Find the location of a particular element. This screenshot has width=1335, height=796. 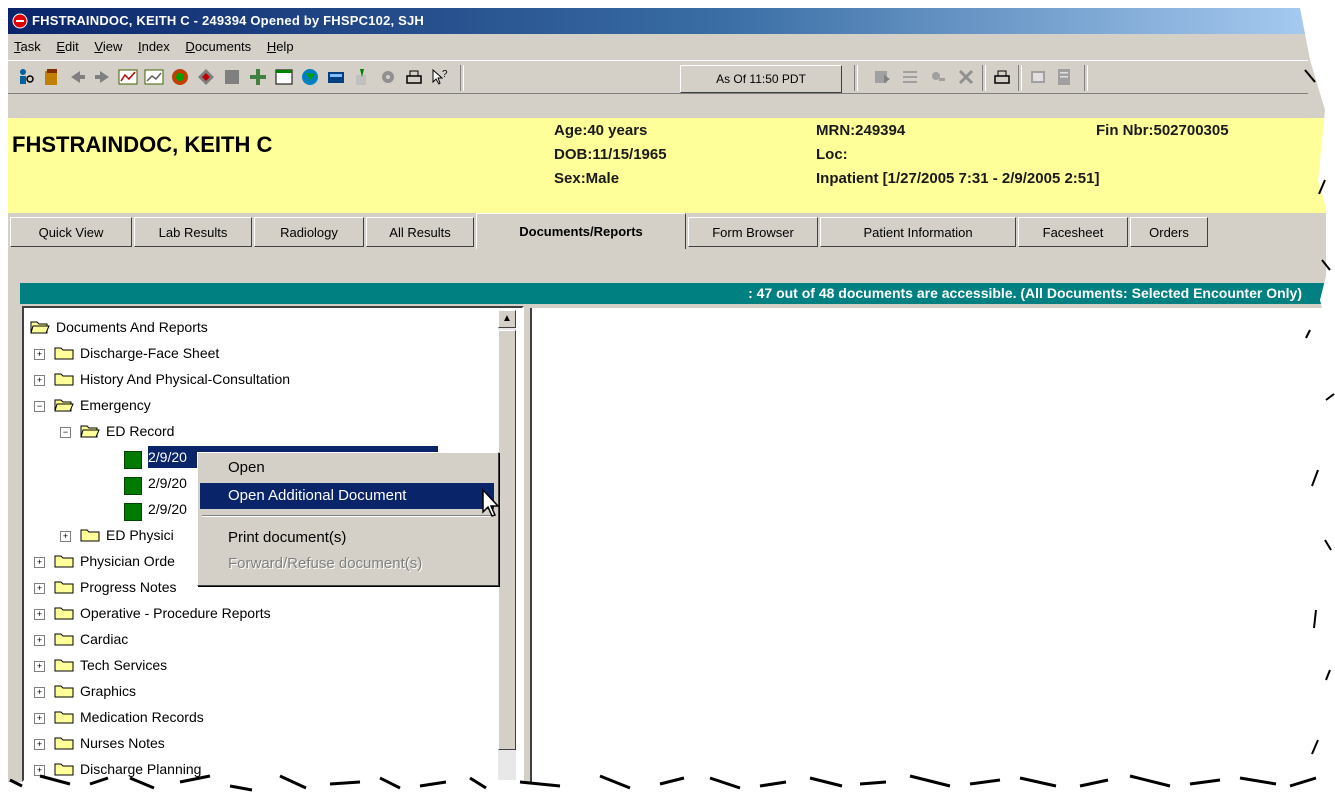

tab-form-browser: Form Browser is located at coordinates (753, 232).